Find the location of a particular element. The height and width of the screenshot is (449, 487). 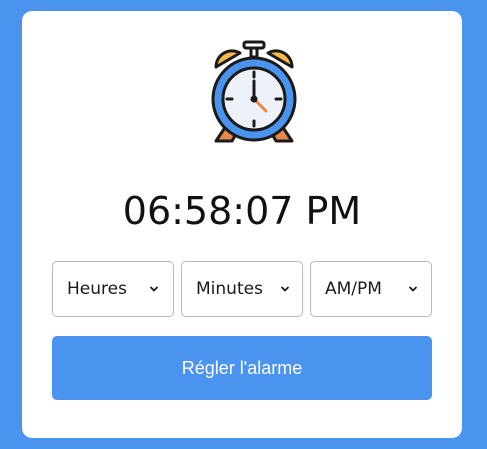

current-time: 06:58:07 PM is located at coordinates (242, 211).